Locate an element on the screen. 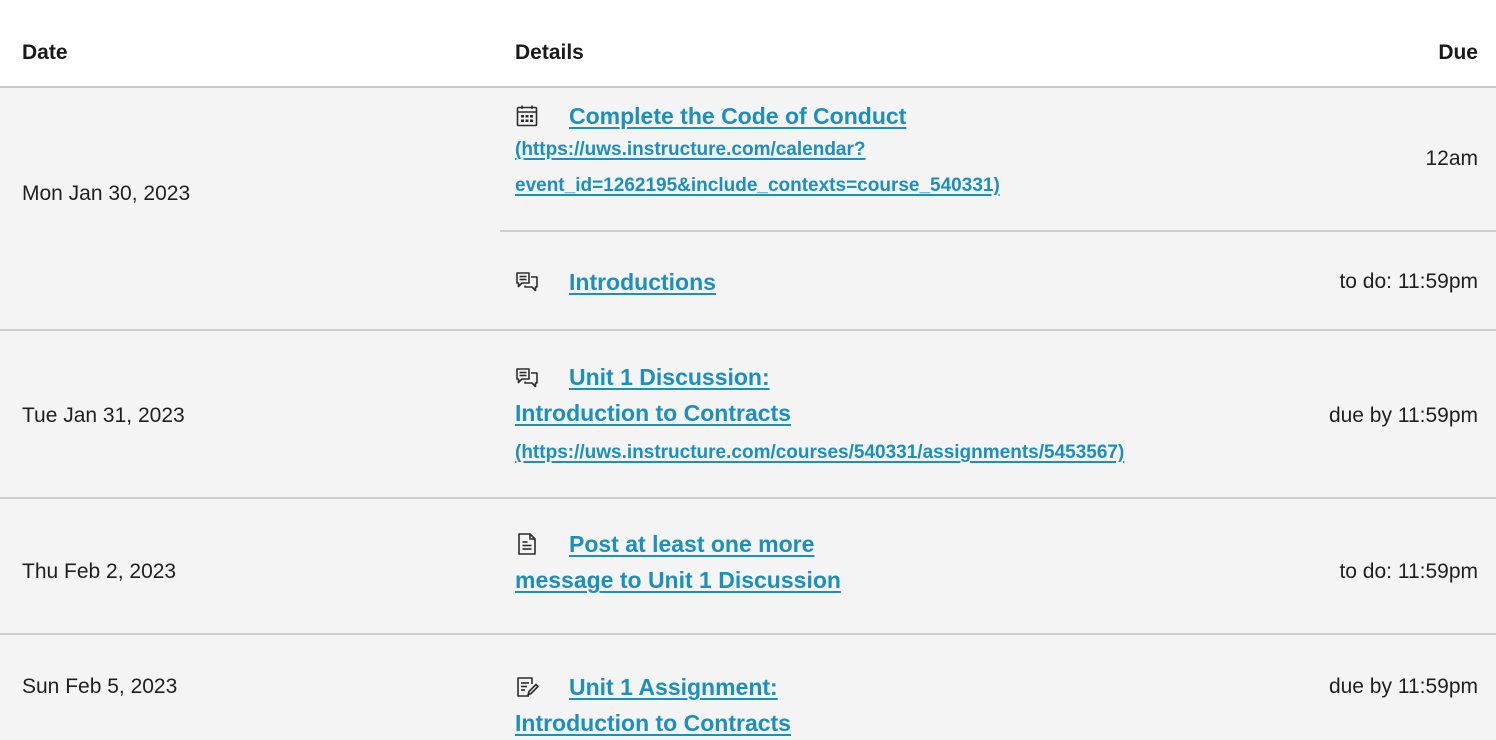 The width and height of the screenshot is (1496, 740). header-date: Date is located at coordinates (45, 52).